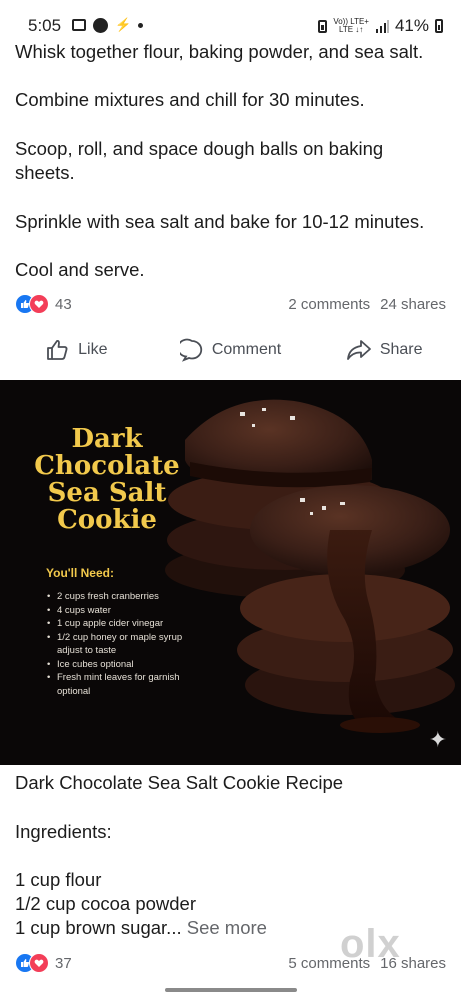 This screenshot has width=461, height=1000. I want to click on signal-icon, so click(382, 26).